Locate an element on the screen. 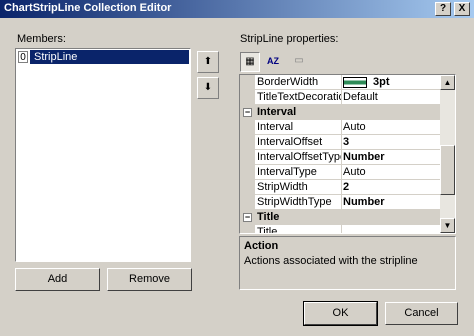 This screenshot has height=336, width=474. remove-button: Remove is located at coordinates (149, 279).